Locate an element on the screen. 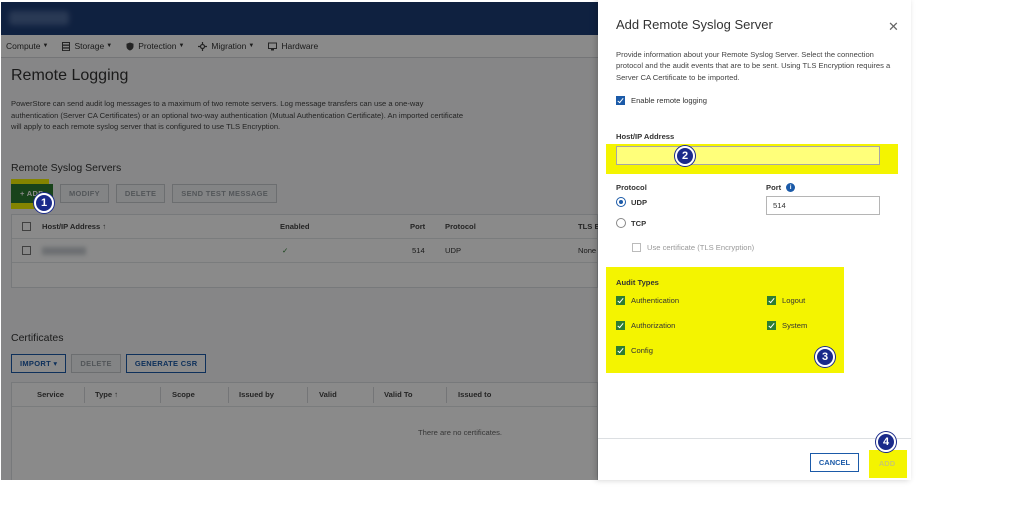 This screenshot has width=1024, height=519. audit-config-checkbox: Config is located at coordinates (634, 350).